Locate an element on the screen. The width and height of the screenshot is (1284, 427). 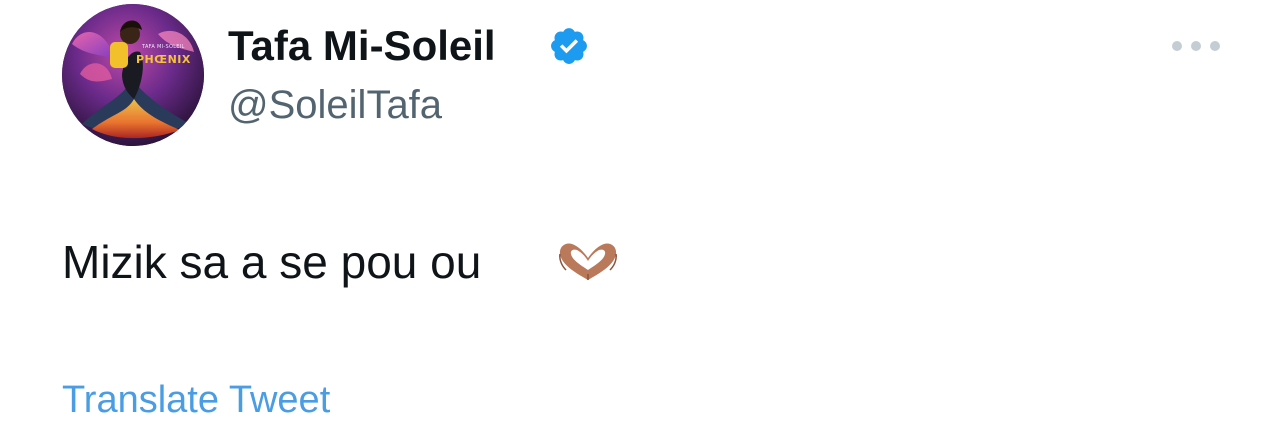
more-options-icon is located at coordinates (1196, 46).